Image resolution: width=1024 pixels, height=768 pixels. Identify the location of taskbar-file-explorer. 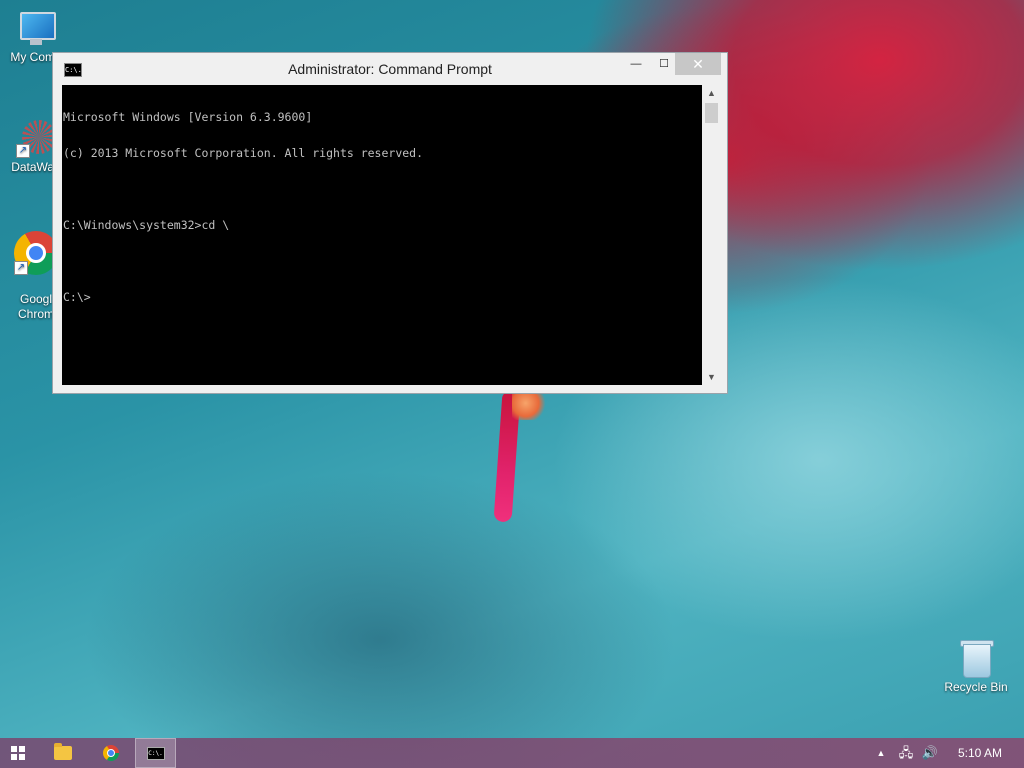
(63, 753).